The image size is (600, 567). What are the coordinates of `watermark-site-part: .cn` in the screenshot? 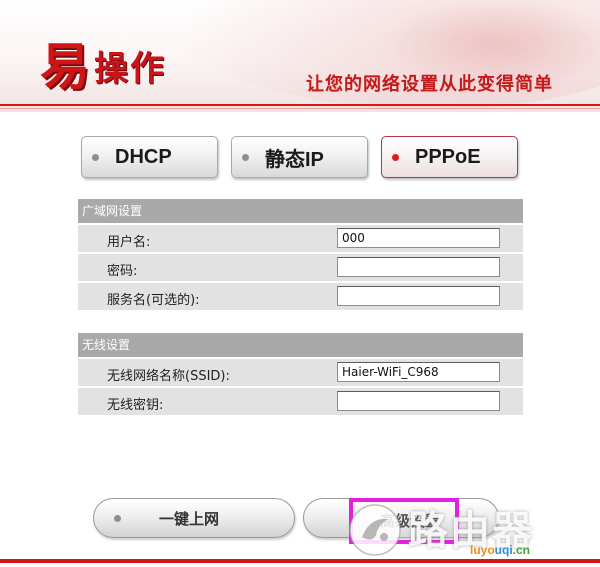 It's located at (521, 550).